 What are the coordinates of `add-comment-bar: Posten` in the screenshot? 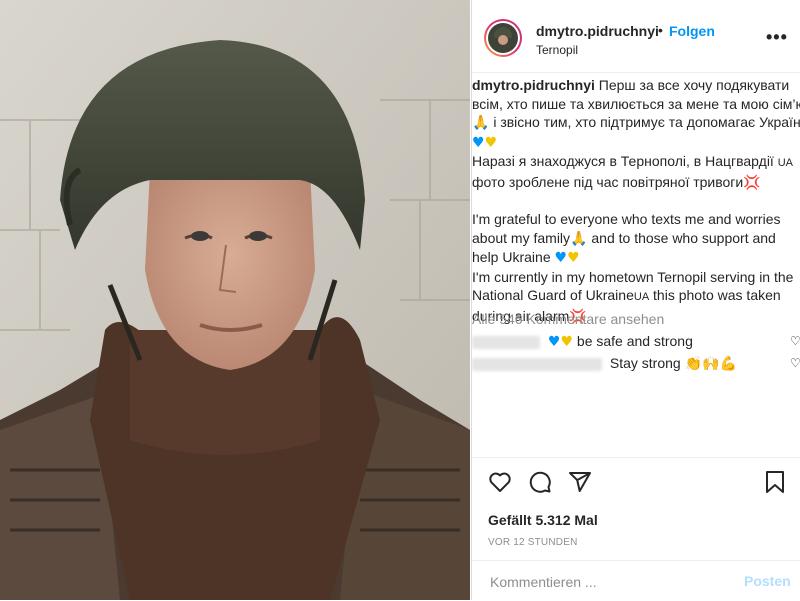 It's located at (636, 580).